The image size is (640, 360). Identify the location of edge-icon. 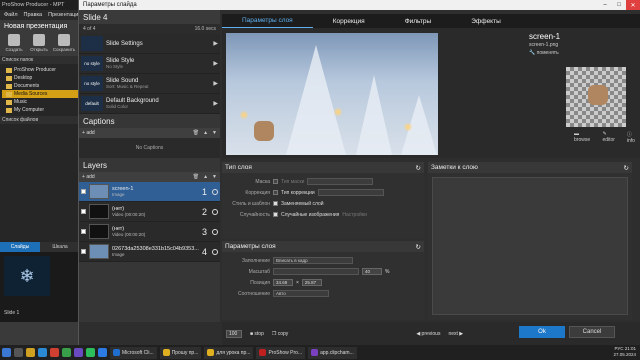
(42, 352).